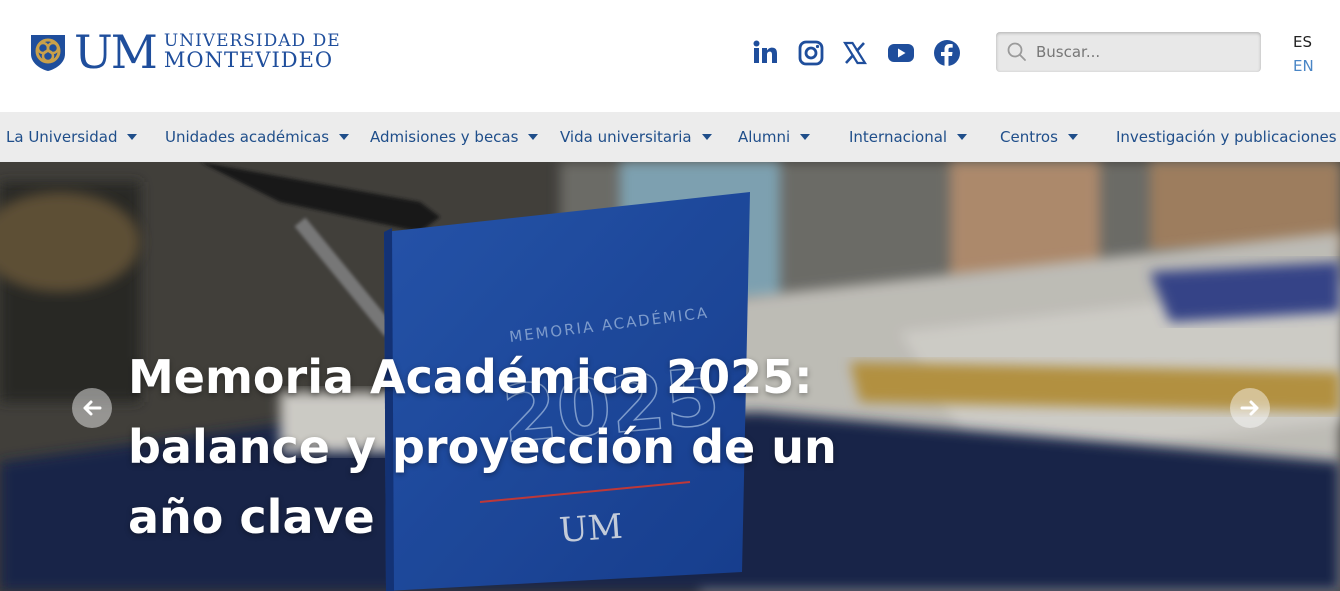  I want to click on nav-item-label: Alumni, so click(764, 137).